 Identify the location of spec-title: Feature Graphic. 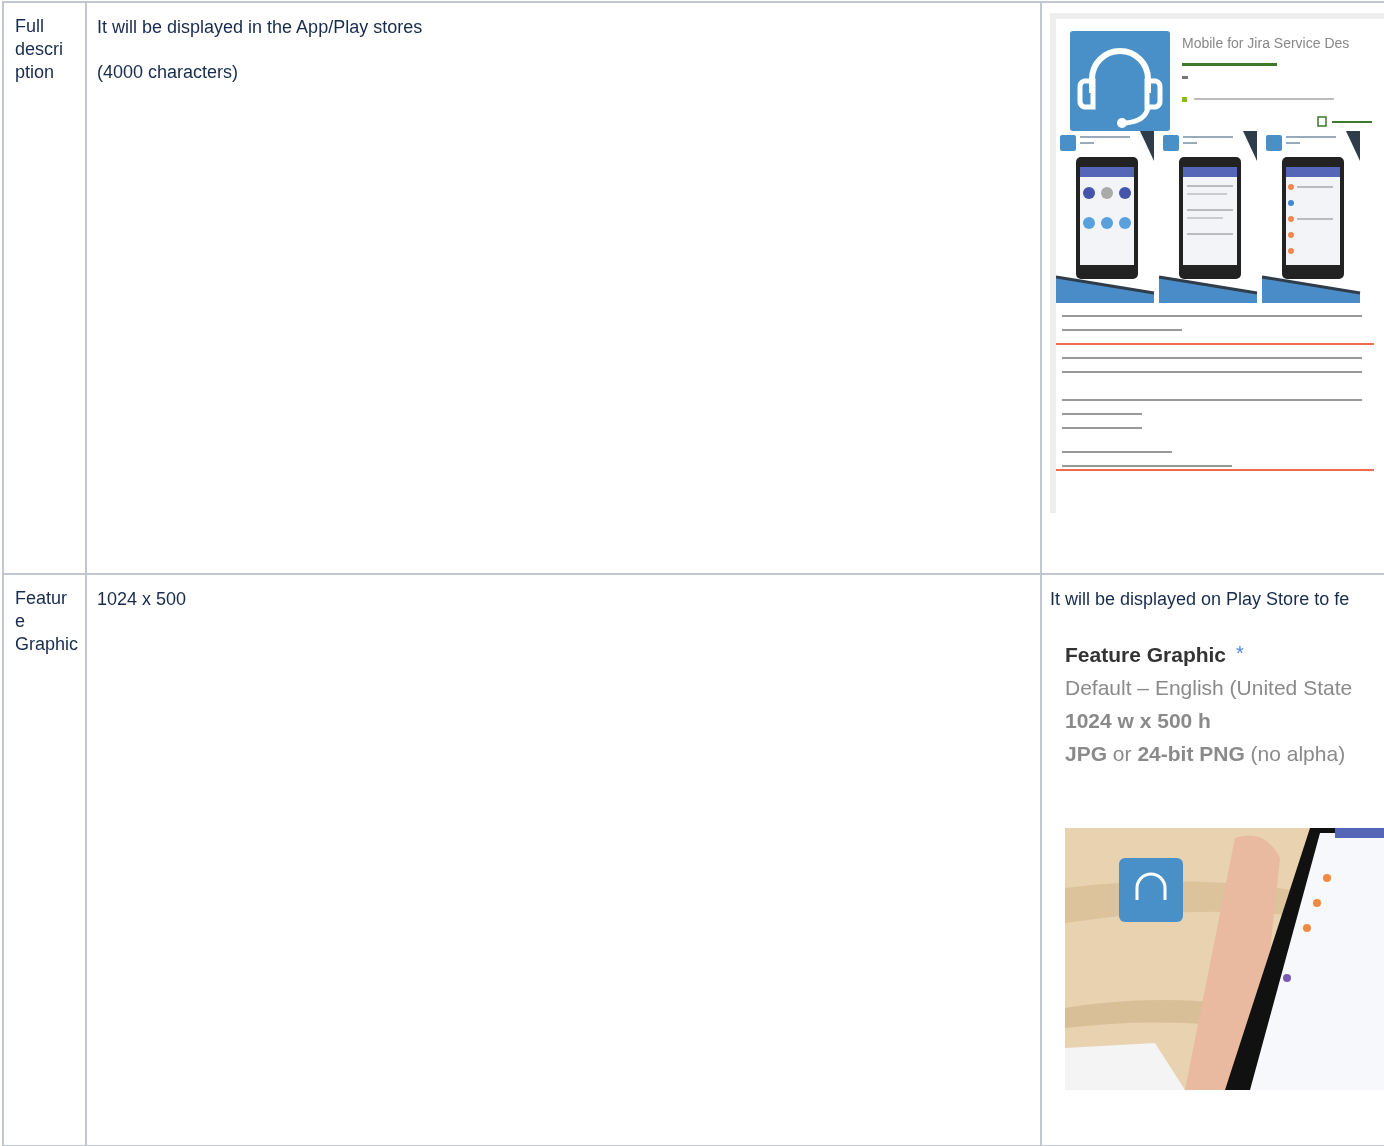
(1146, 655).